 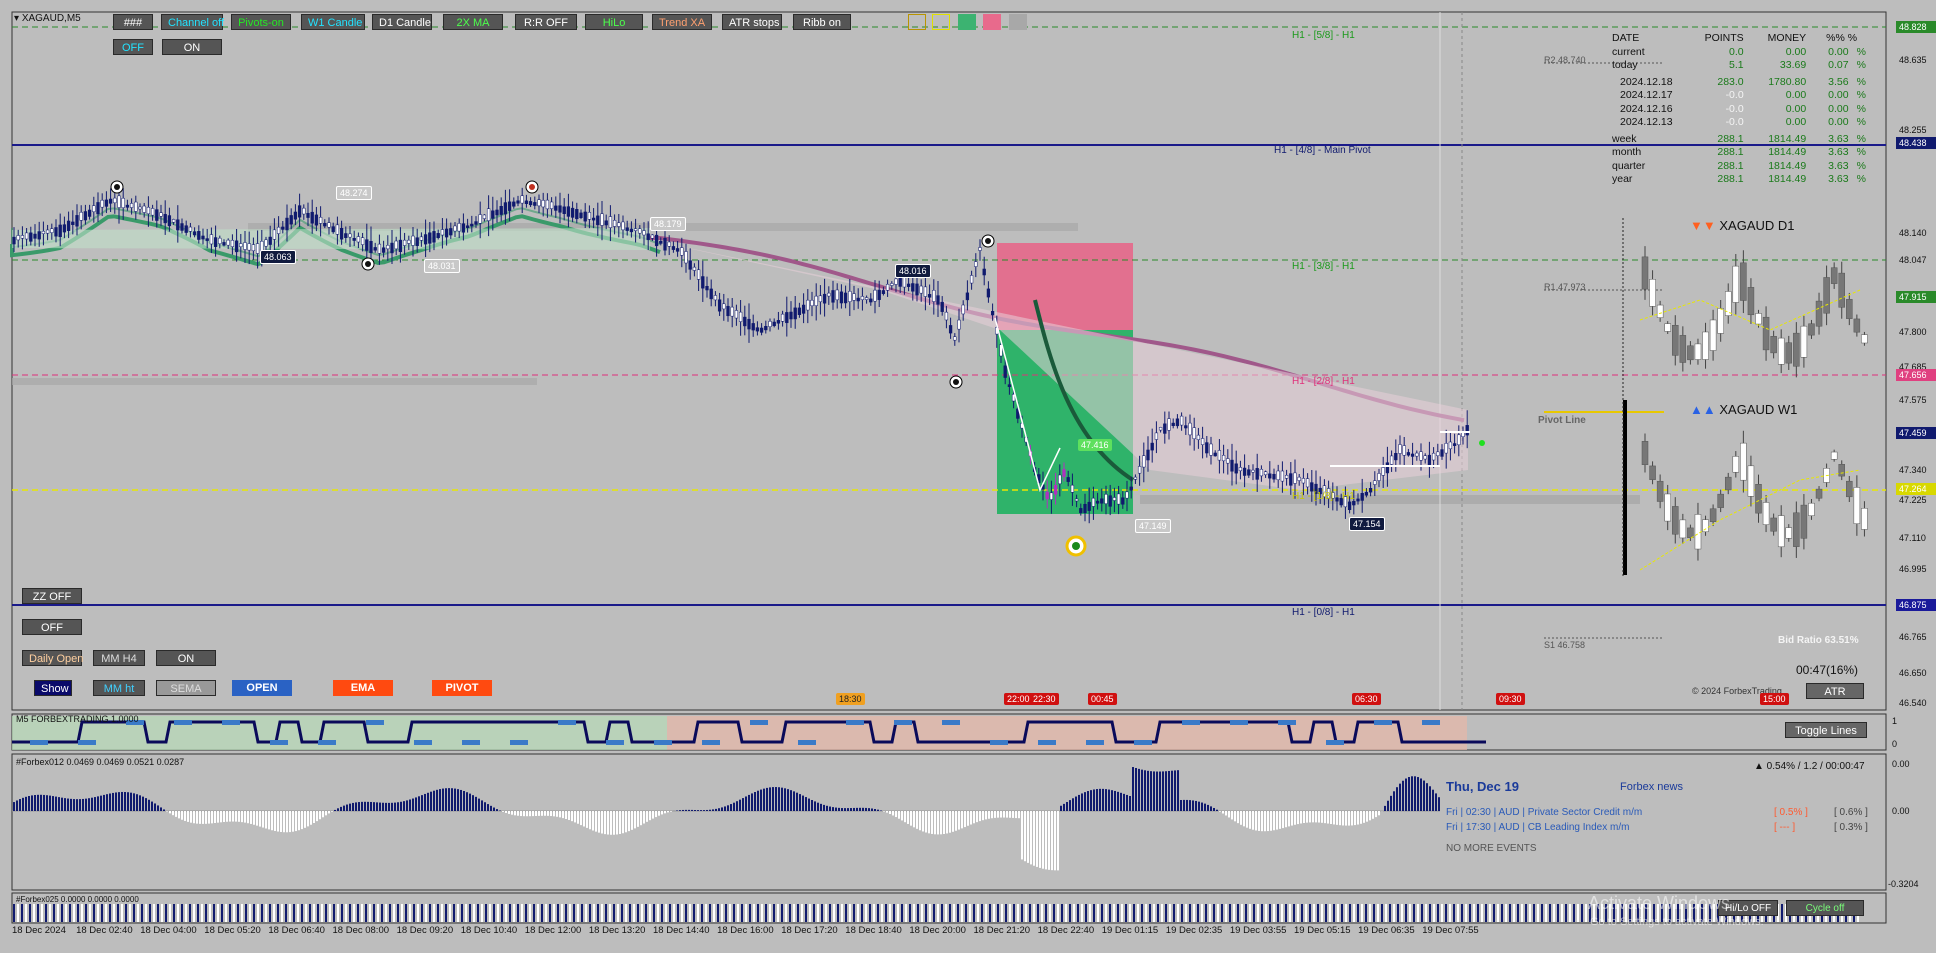 I want to click on ribbon-button: Ribb on, so click(x=822, y=22).